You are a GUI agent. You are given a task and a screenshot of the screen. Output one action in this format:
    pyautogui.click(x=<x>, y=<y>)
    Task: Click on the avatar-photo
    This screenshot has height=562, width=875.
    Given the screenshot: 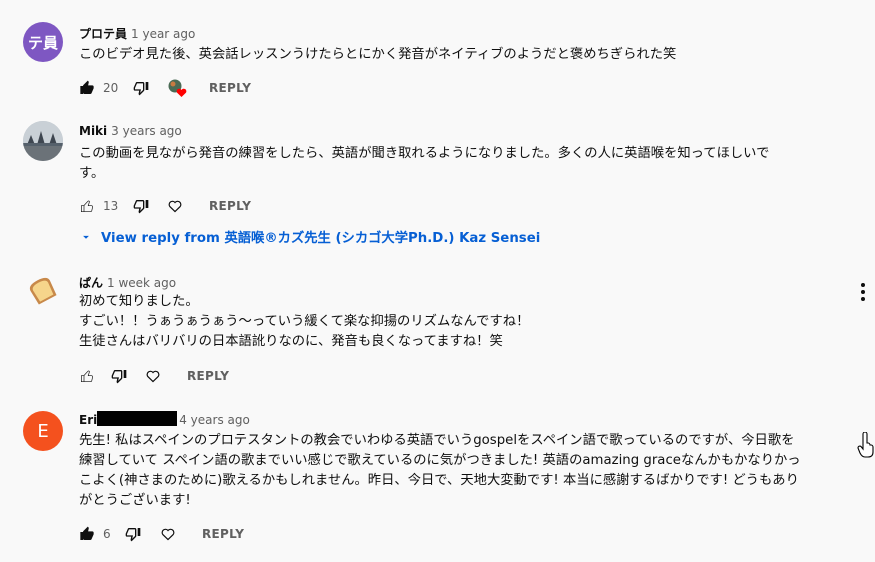 What is the action you would take?
    pyautogui.click(x=43, y=141)
    